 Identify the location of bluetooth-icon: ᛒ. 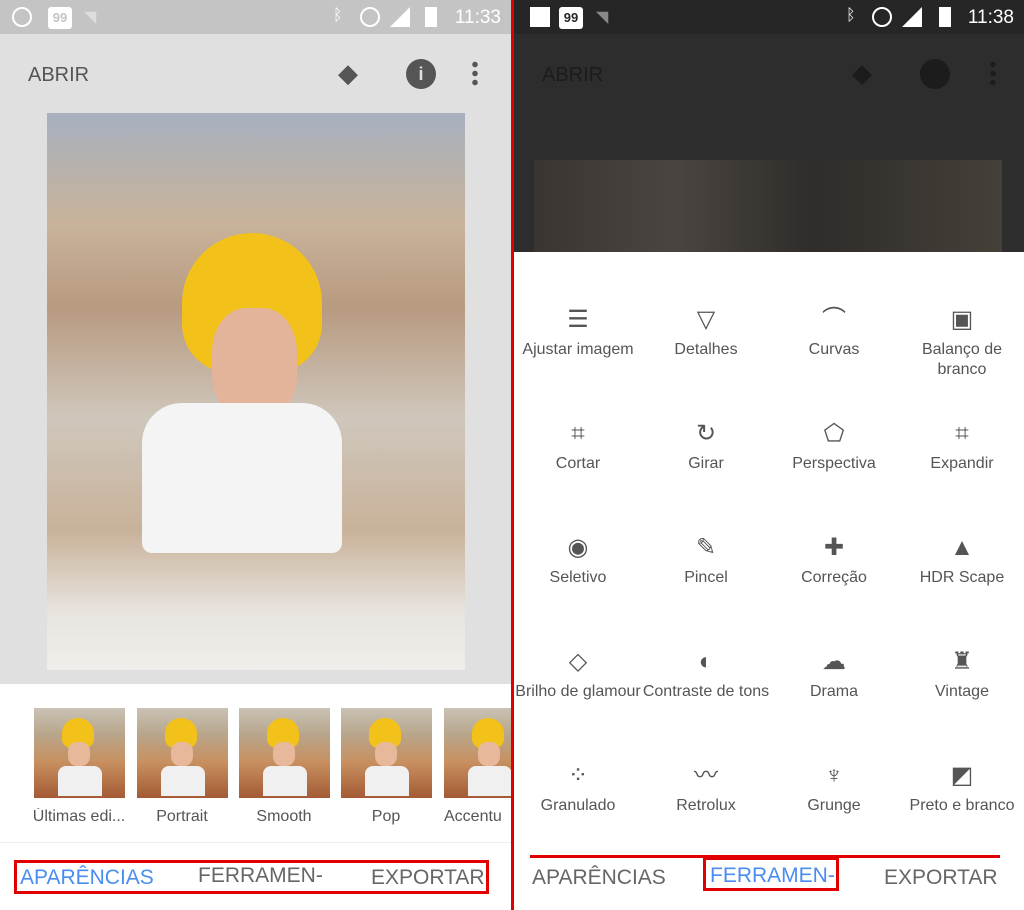
(338, 15).